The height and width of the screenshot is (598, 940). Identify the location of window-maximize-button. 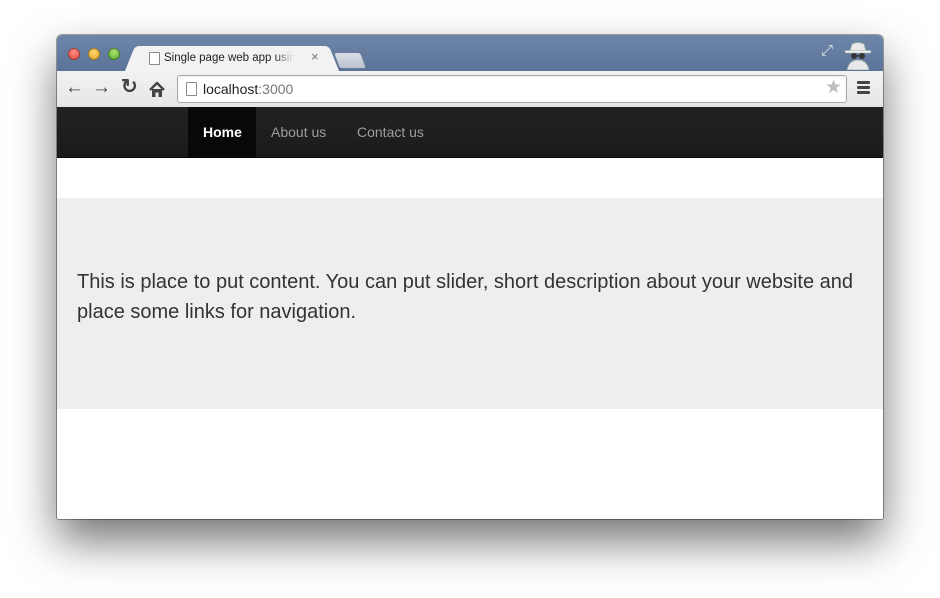
(114, 54).